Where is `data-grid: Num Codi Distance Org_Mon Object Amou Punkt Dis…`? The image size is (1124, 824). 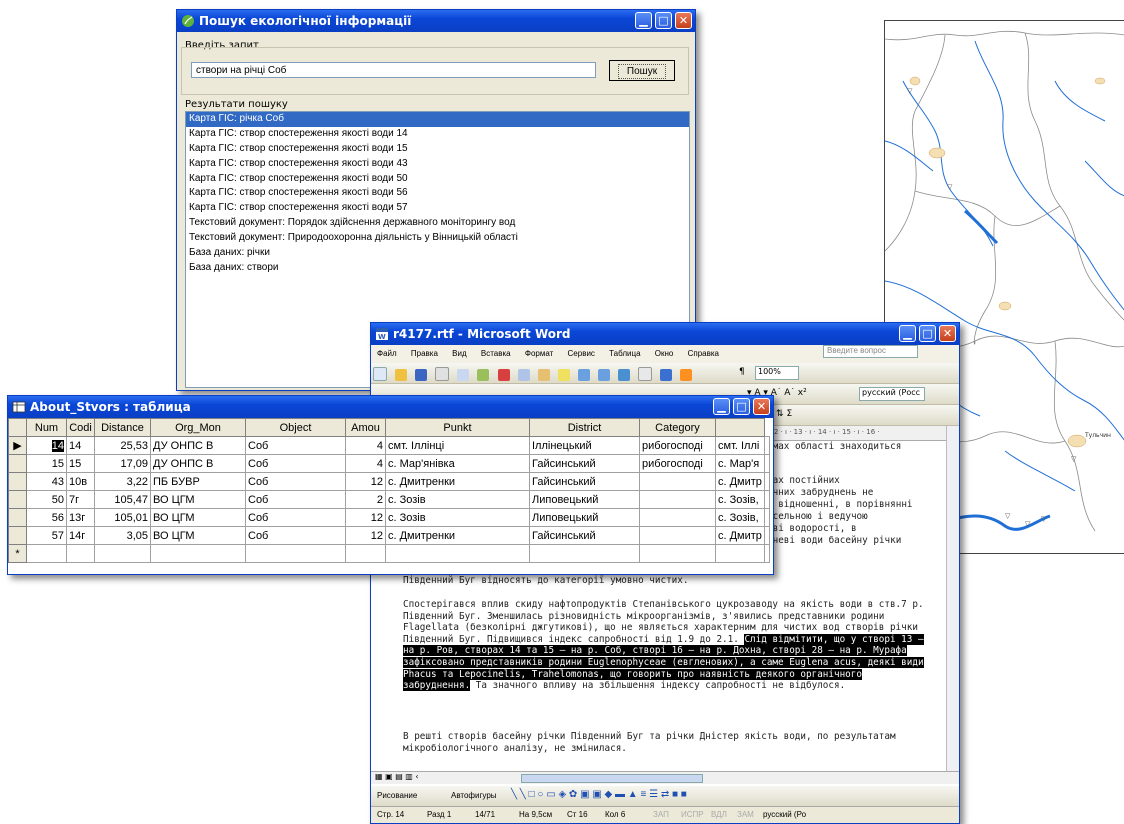
data-grid: Num Codi Distance Org_Mon Object Amou Punkt Dis… is located at coordinates (389, 490).